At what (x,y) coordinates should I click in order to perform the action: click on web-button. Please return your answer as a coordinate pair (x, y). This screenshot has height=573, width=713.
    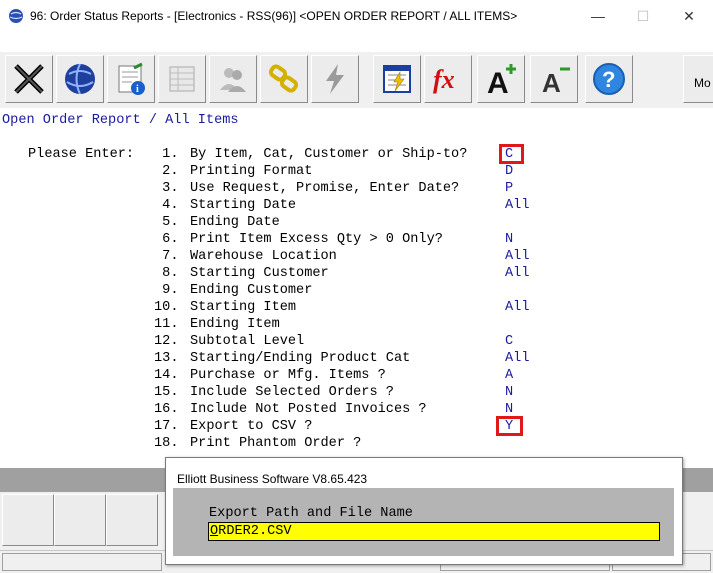
    Looking at the image, I should click on (80, 79).